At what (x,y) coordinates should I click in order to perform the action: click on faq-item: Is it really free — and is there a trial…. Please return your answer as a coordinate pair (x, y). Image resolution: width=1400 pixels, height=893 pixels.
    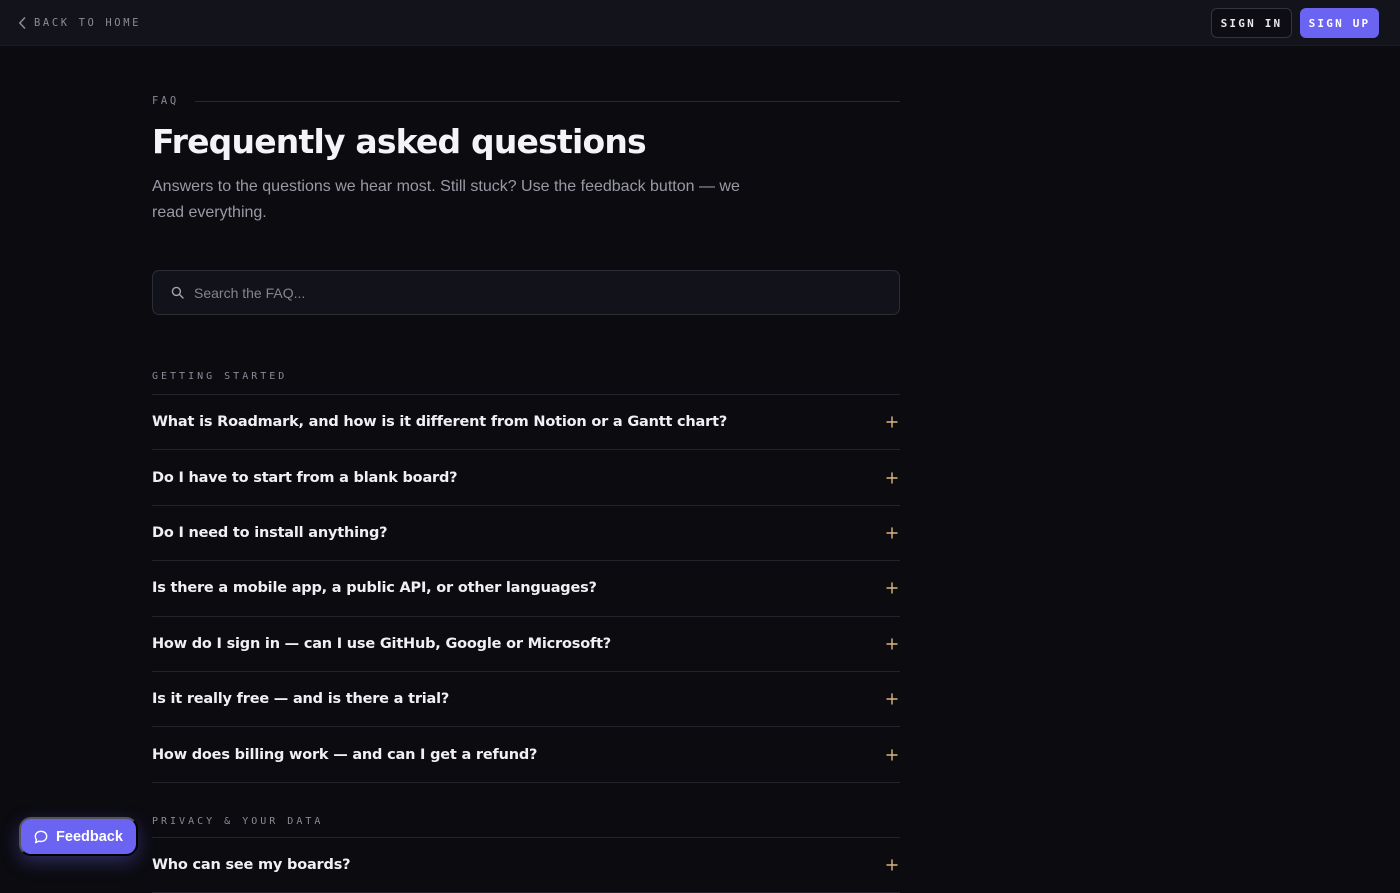
    Looking at the image, I should click on (526, 700).